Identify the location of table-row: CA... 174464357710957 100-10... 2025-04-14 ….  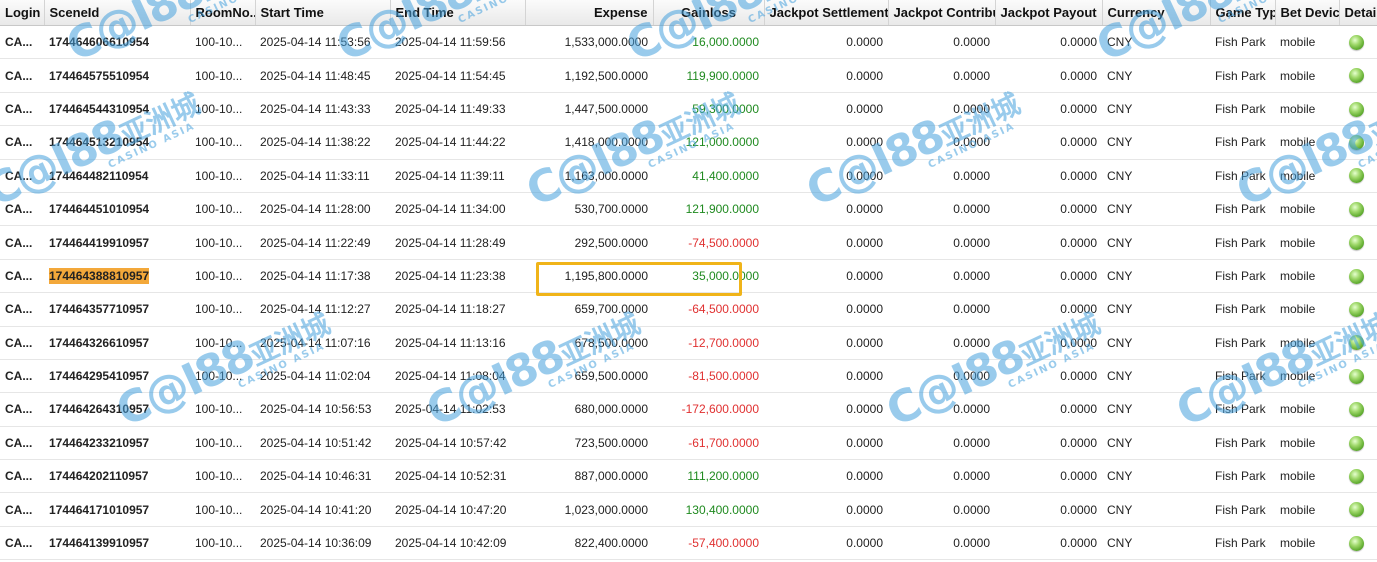
(688, 309).